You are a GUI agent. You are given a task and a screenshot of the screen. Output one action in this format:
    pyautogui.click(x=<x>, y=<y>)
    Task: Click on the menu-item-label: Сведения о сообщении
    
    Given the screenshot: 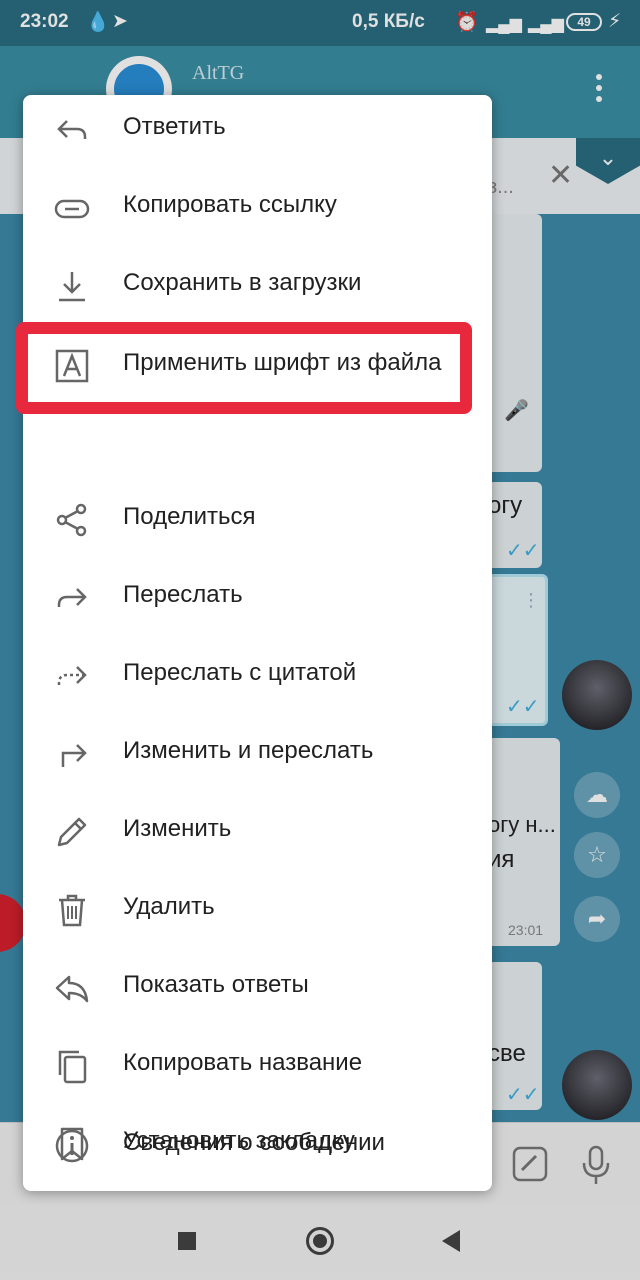 What is the action you would take?
    pyautogui.click(x=254, y=1142)
    